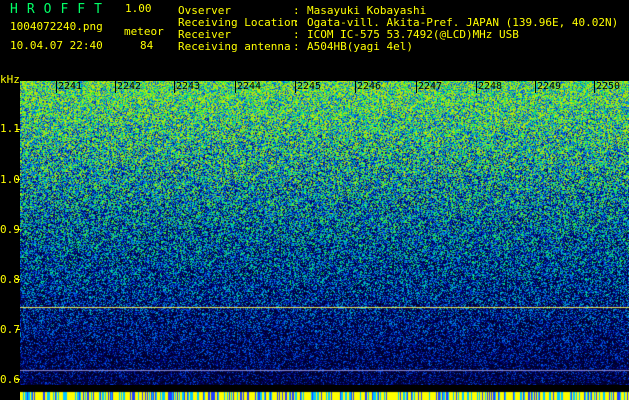 The image size is (629, 400). Describe the element at coordinates (369, 86) in the screenshot. I see `time-tick-label: 2246` at that location.